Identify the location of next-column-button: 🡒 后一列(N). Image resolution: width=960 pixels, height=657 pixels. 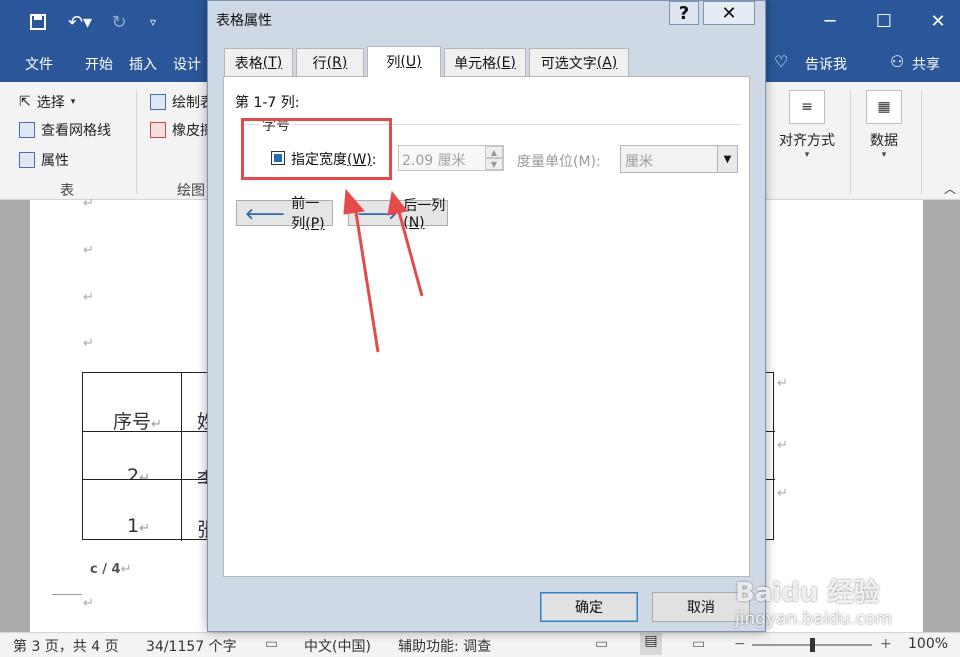
(398, 214).